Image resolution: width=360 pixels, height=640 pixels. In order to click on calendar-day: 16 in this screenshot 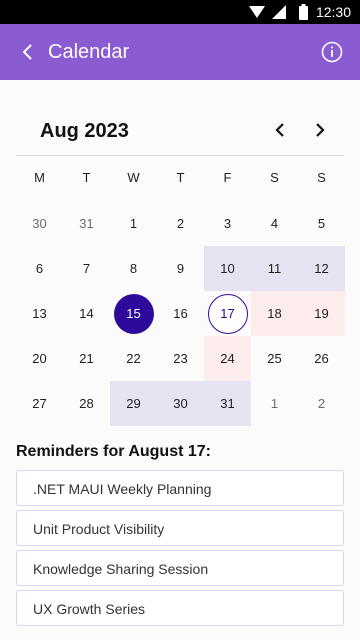, I will do `click(180, 313)`.